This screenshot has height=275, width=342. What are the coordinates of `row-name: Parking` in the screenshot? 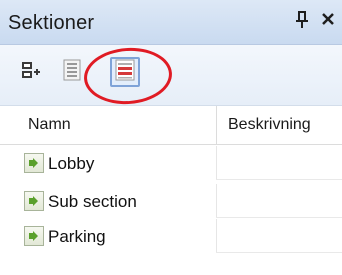 It's located at (77, 236).